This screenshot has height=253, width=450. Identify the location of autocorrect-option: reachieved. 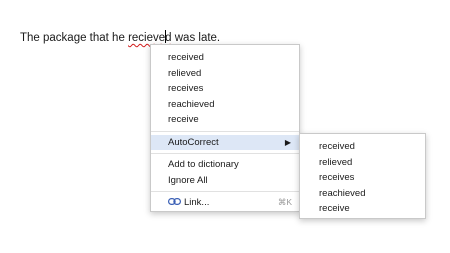
(362, 194).